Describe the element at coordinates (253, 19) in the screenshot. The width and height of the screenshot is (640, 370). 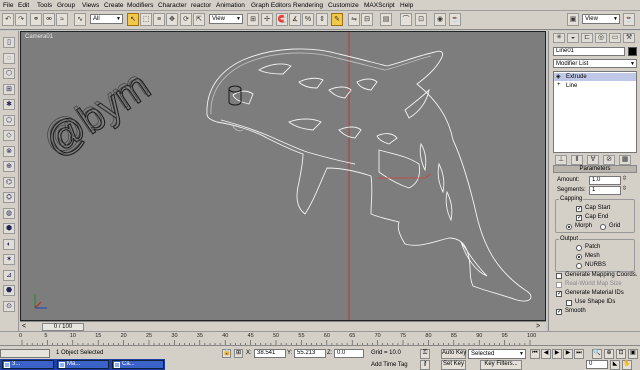
I see `pivot-icon: ⊞` at that location.